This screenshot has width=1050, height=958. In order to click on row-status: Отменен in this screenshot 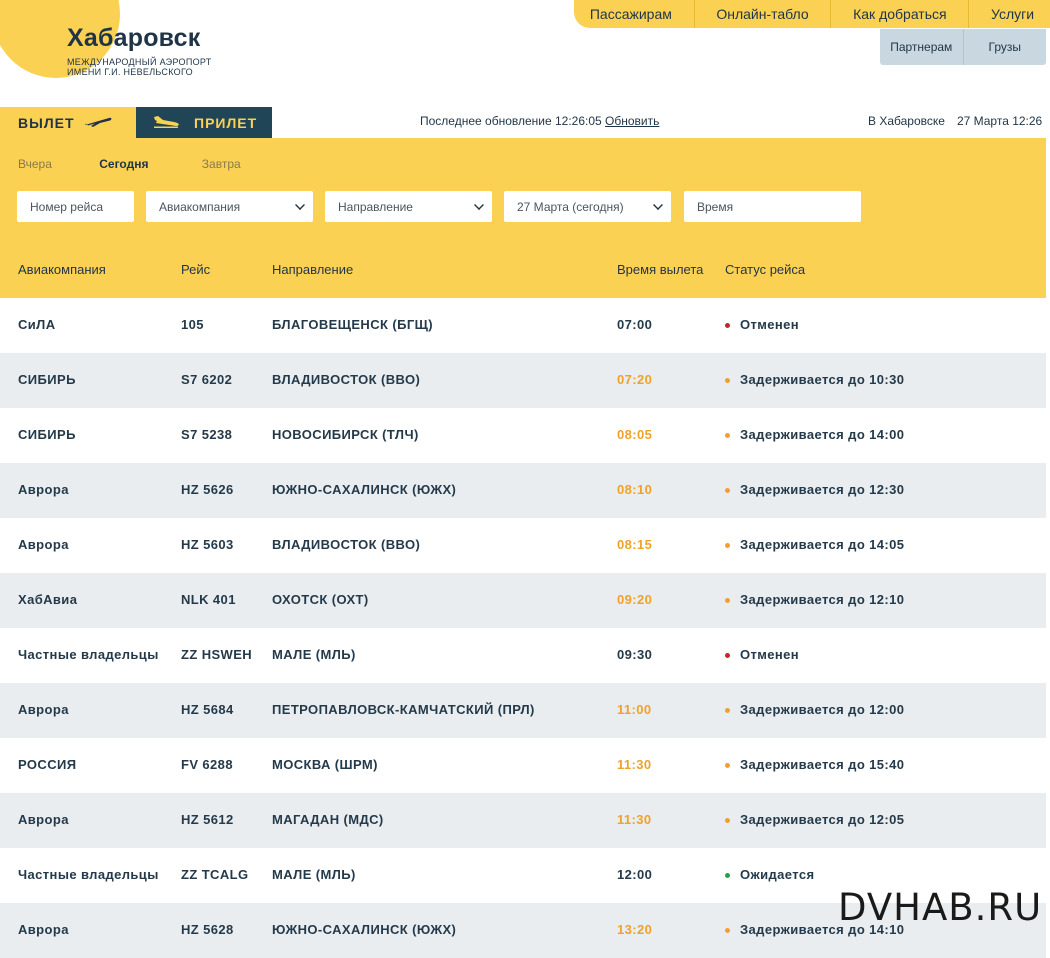, I will do `click(770, 654)`.